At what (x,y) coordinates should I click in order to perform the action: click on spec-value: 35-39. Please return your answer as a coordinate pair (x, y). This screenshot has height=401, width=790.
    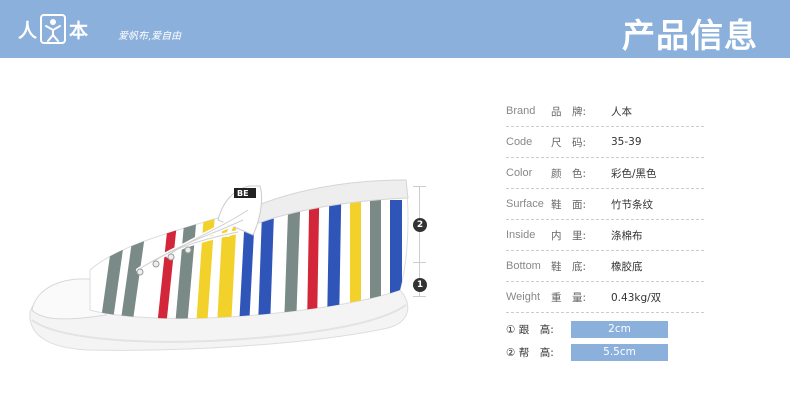
    Looking at the image, I should click on (626, 142).